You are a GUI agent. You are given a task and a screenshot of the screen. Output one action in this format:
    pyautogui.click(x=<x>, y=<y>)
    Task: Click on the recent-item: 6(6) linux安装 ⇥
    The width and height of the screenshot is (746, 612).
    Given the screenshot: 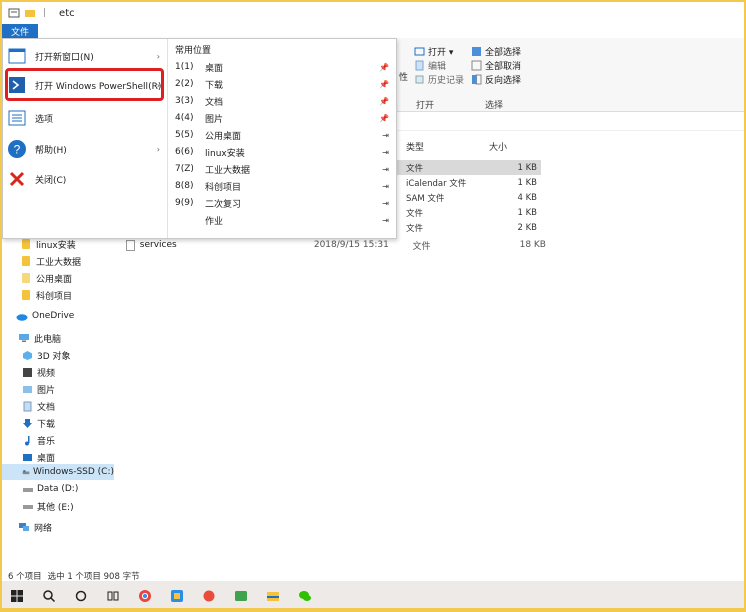 What is the action you would take?
    pyautogui.click(x=284, y=152)
    